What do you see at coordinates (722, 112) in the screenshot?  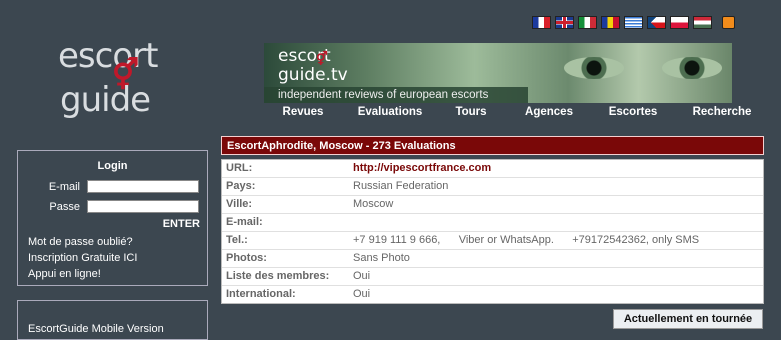 I see `nav-recherche: Recherche` at bounding box center [722, 112].